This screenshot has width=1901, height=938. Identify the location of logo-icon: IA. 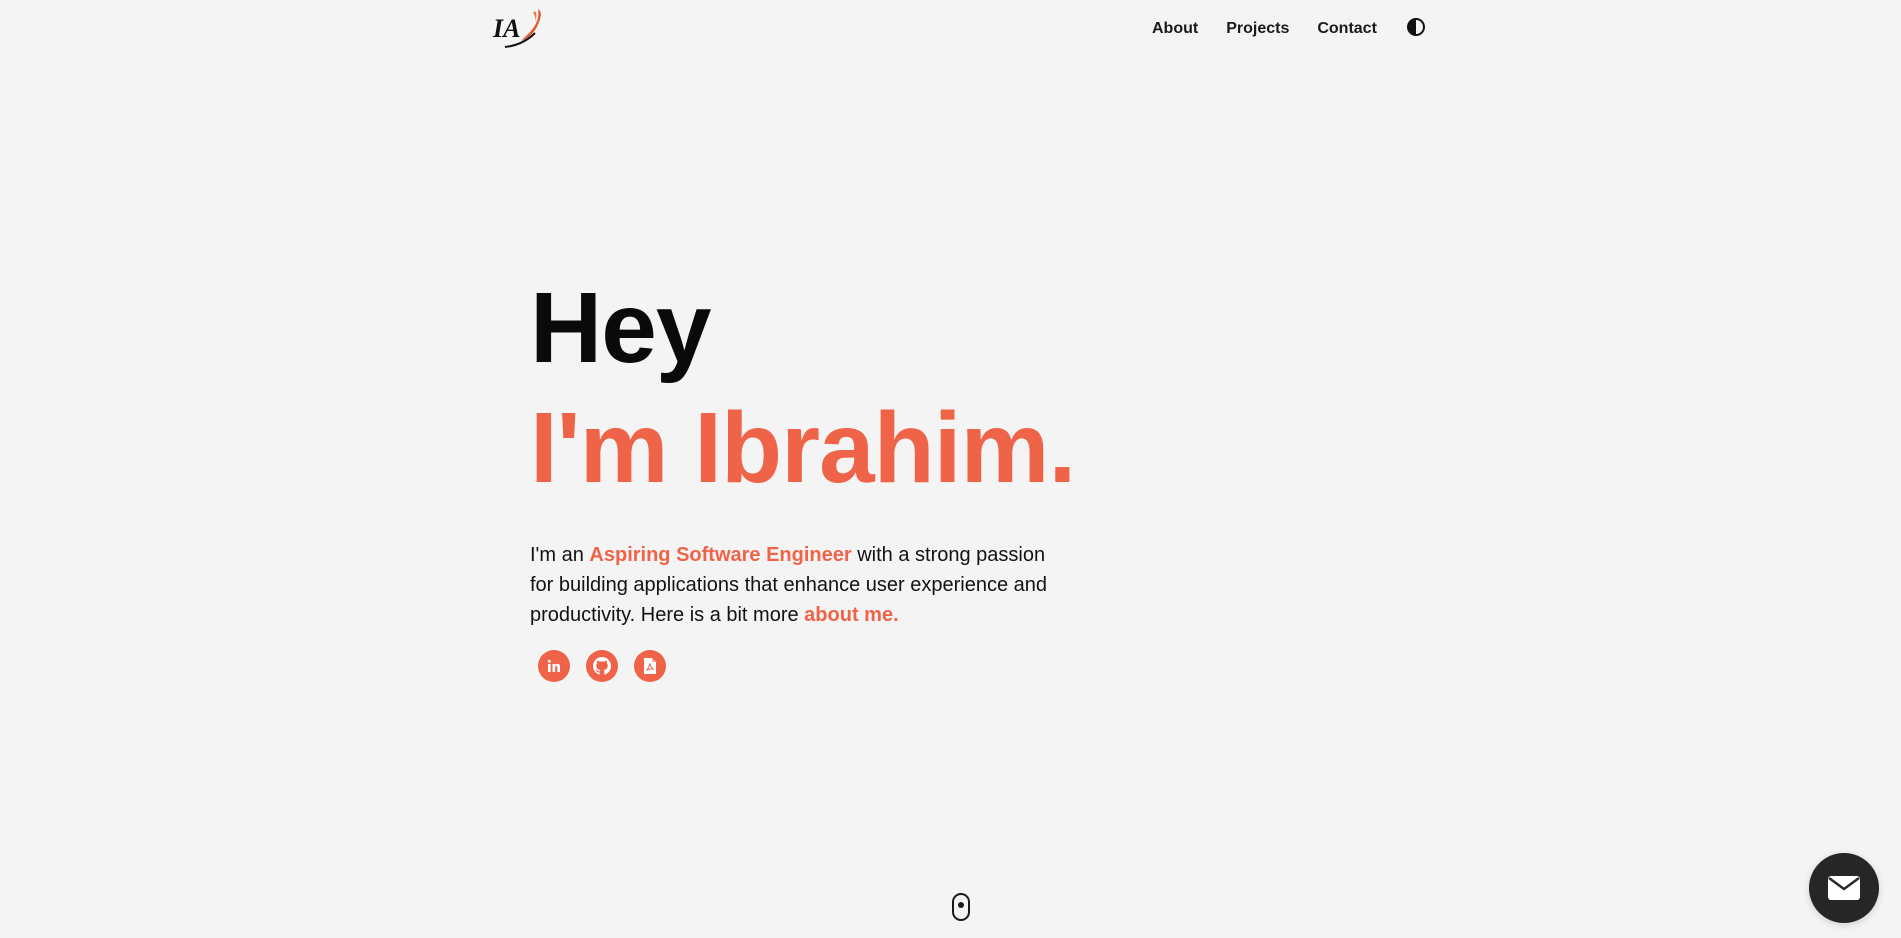
(516, 28).